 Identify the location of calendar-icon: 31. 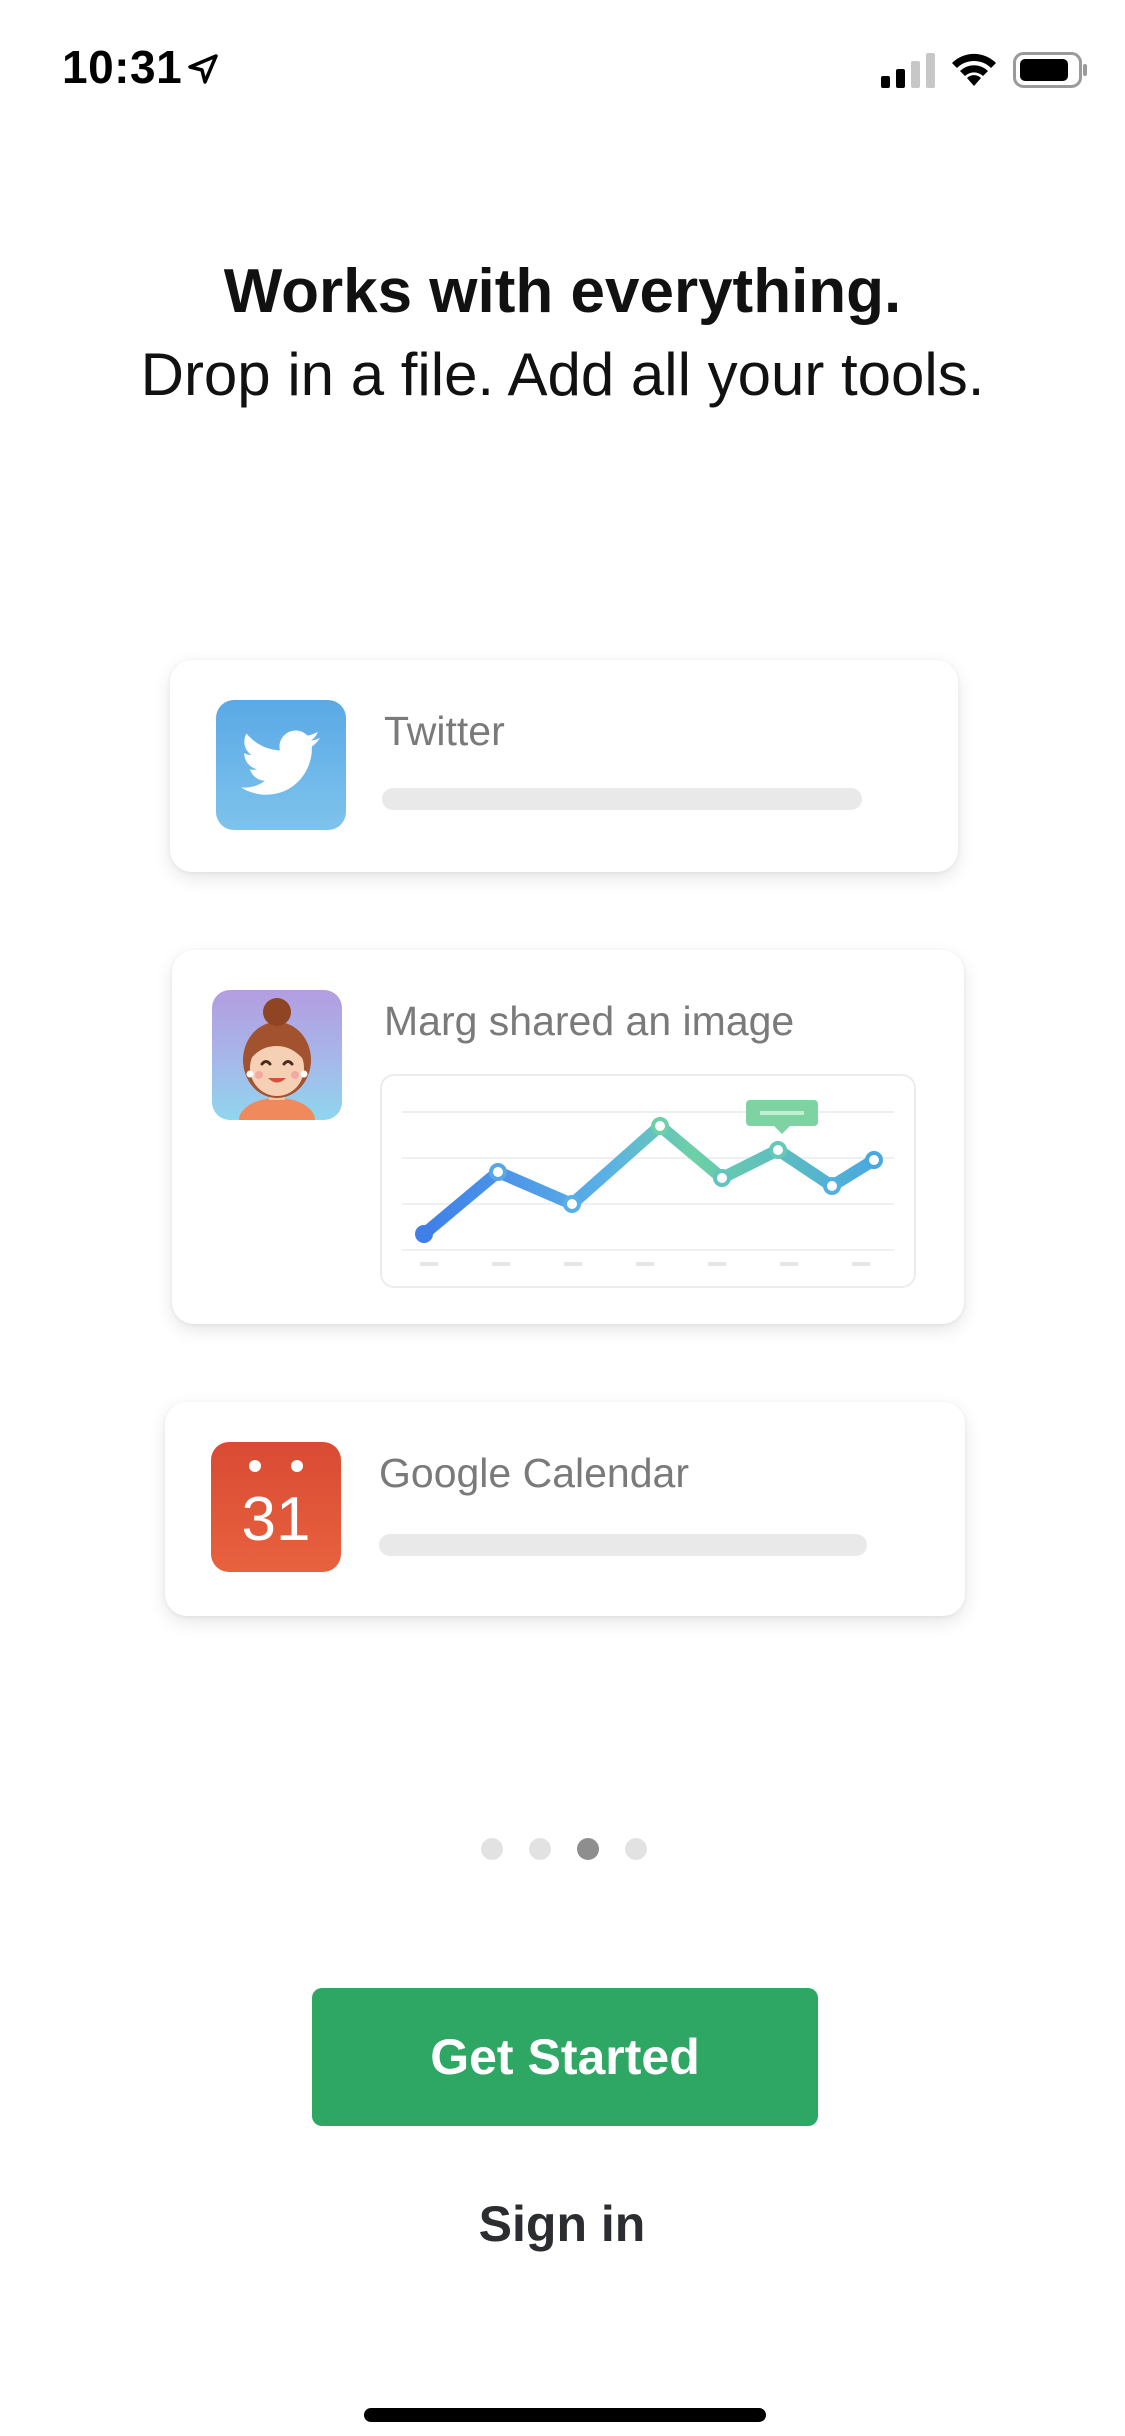
(276, 1507).